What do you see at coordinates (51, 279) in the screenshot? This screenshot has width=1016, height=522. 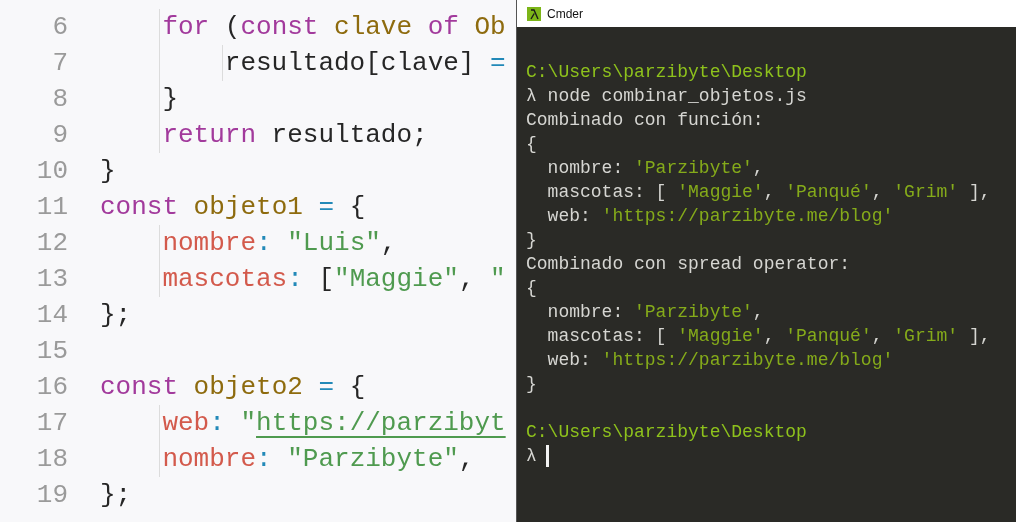 I see `line-number: 13` at bounding box center [51, 279].